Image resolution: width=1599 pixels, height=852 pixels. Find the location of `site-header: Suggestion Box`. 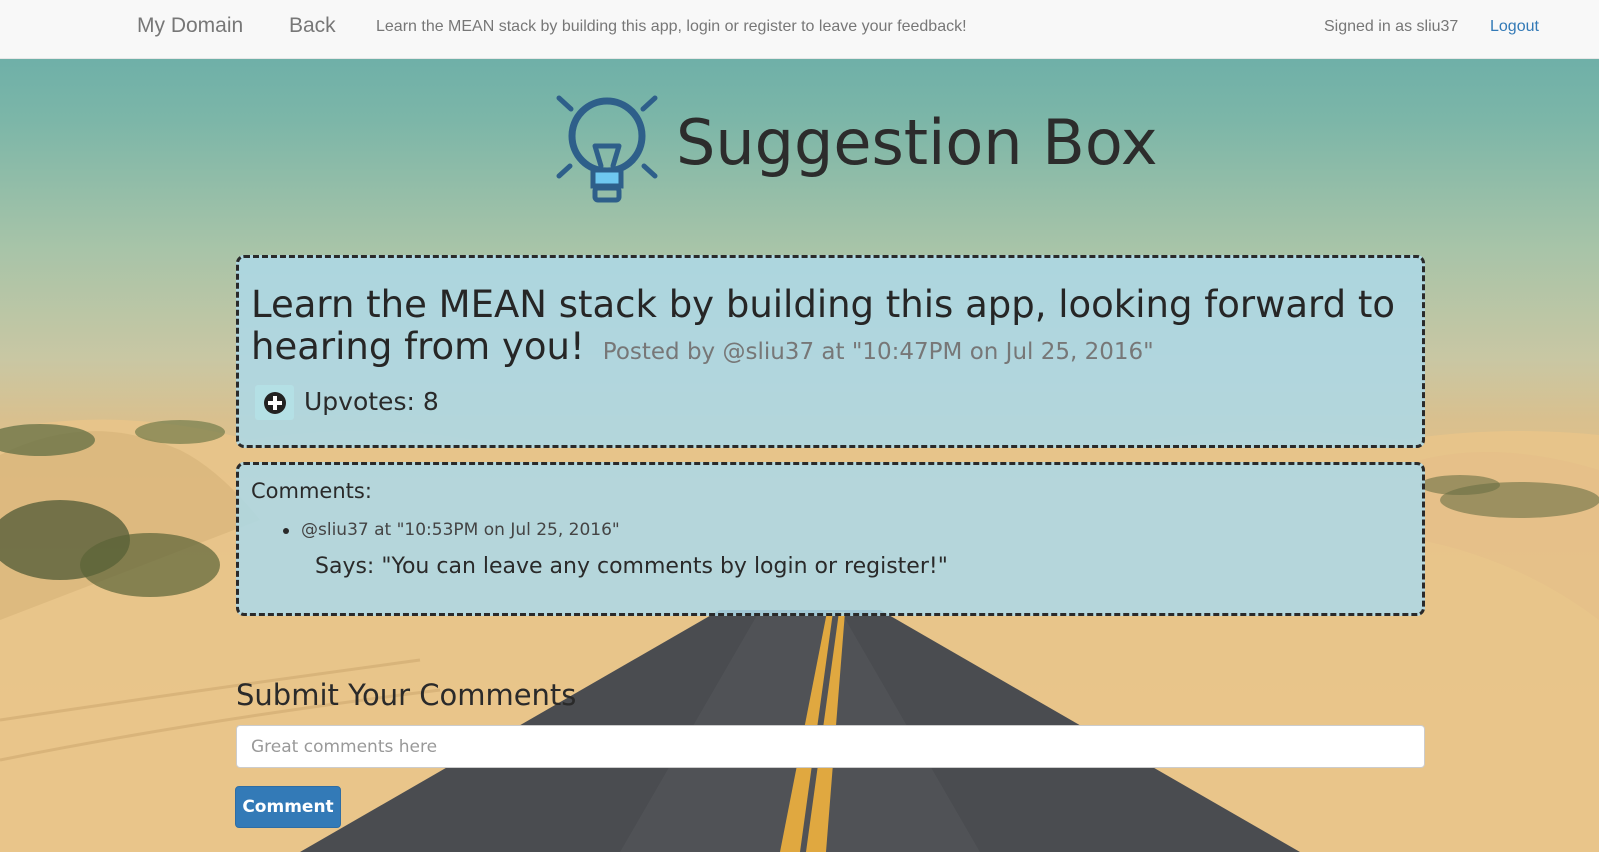

site-header: Suggestion Box is located at coordinates (856, 151).